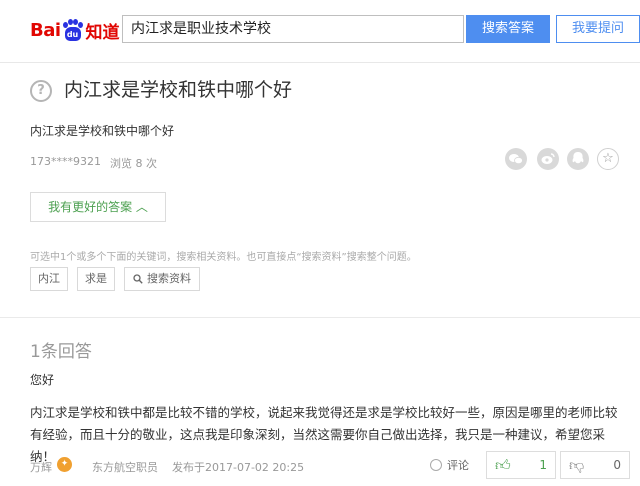  I want to click on search-material-button: 搜索资料, so click(162, 279).